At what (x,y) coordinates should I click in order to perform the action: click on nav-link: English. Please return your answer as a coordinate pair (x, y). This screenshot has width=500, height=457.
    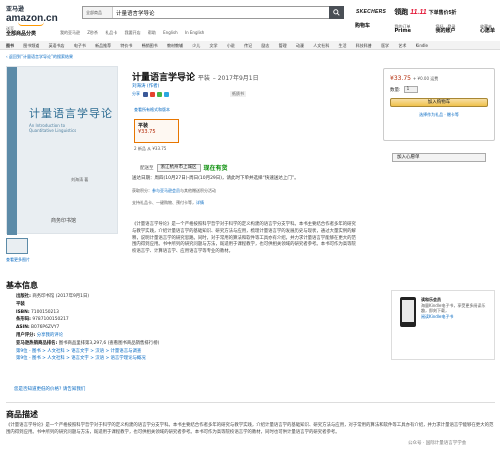
    Looking at the image, I should click on (170, 32).